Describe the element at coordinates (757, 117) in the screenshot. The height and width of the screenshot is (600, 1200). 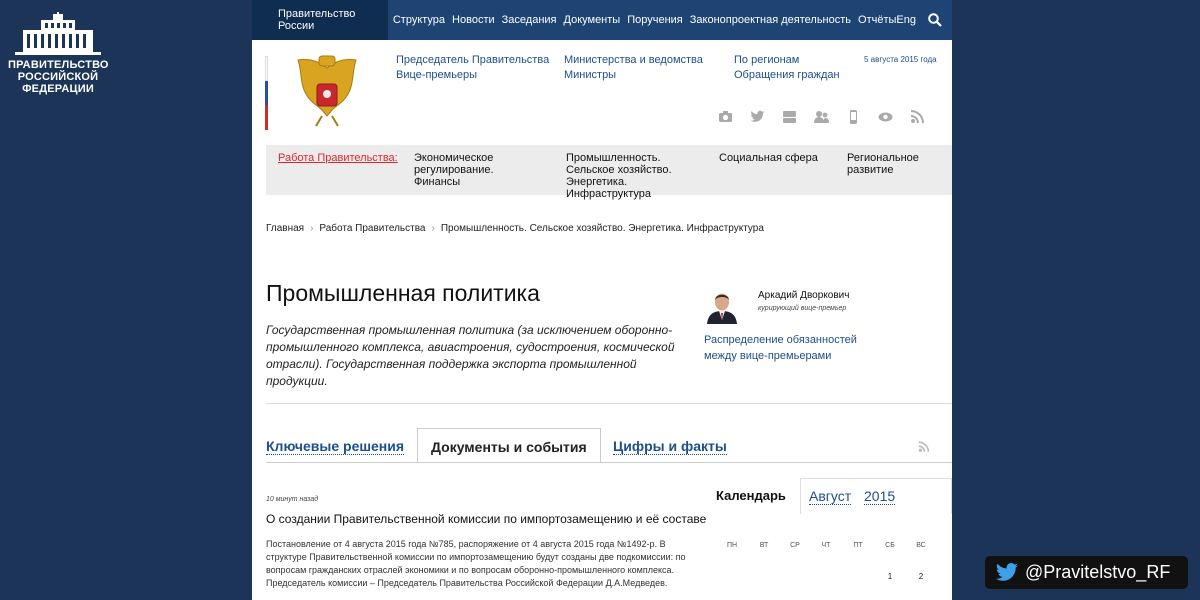
I see `twitter-icon` at that location.